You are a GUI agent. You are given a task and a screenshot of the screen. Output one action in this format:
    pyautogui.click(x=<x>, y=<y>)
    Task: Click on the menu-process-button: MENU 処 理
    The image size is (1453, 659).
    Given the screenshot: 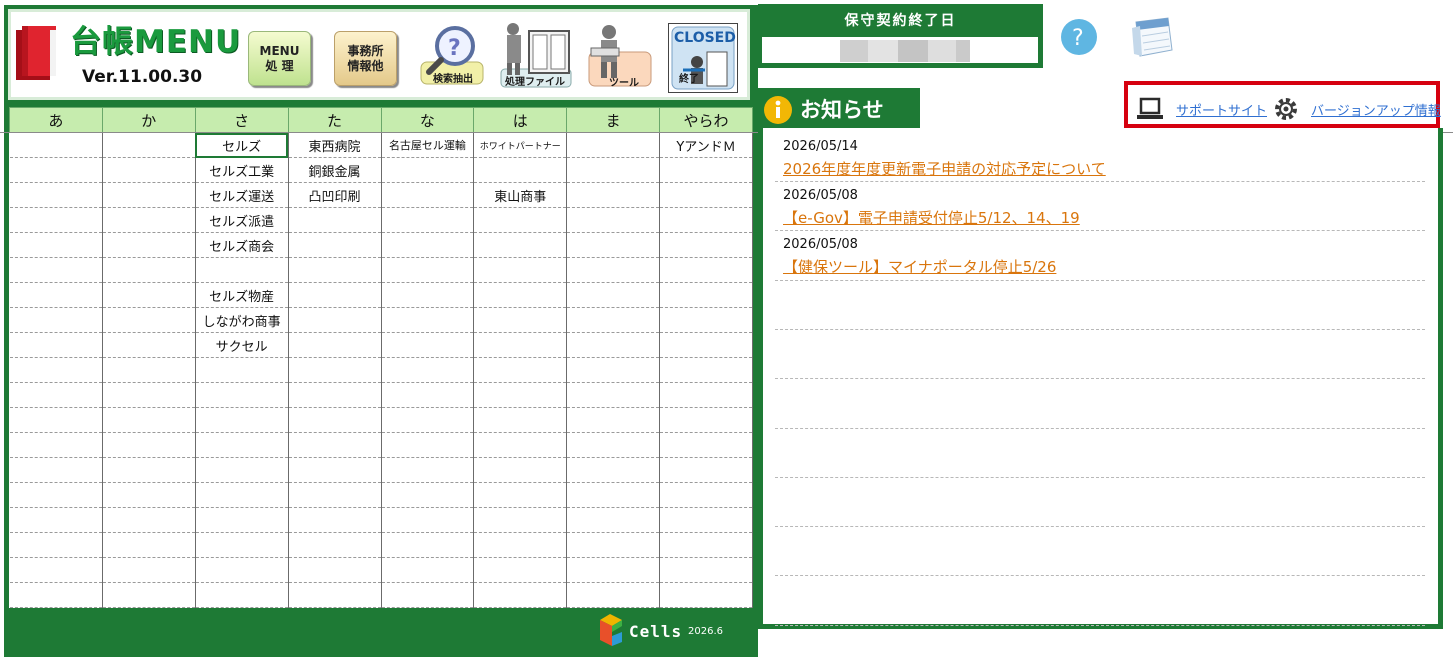 What is the action you would take?
    pyautogui.click(x=279, y=58)
    